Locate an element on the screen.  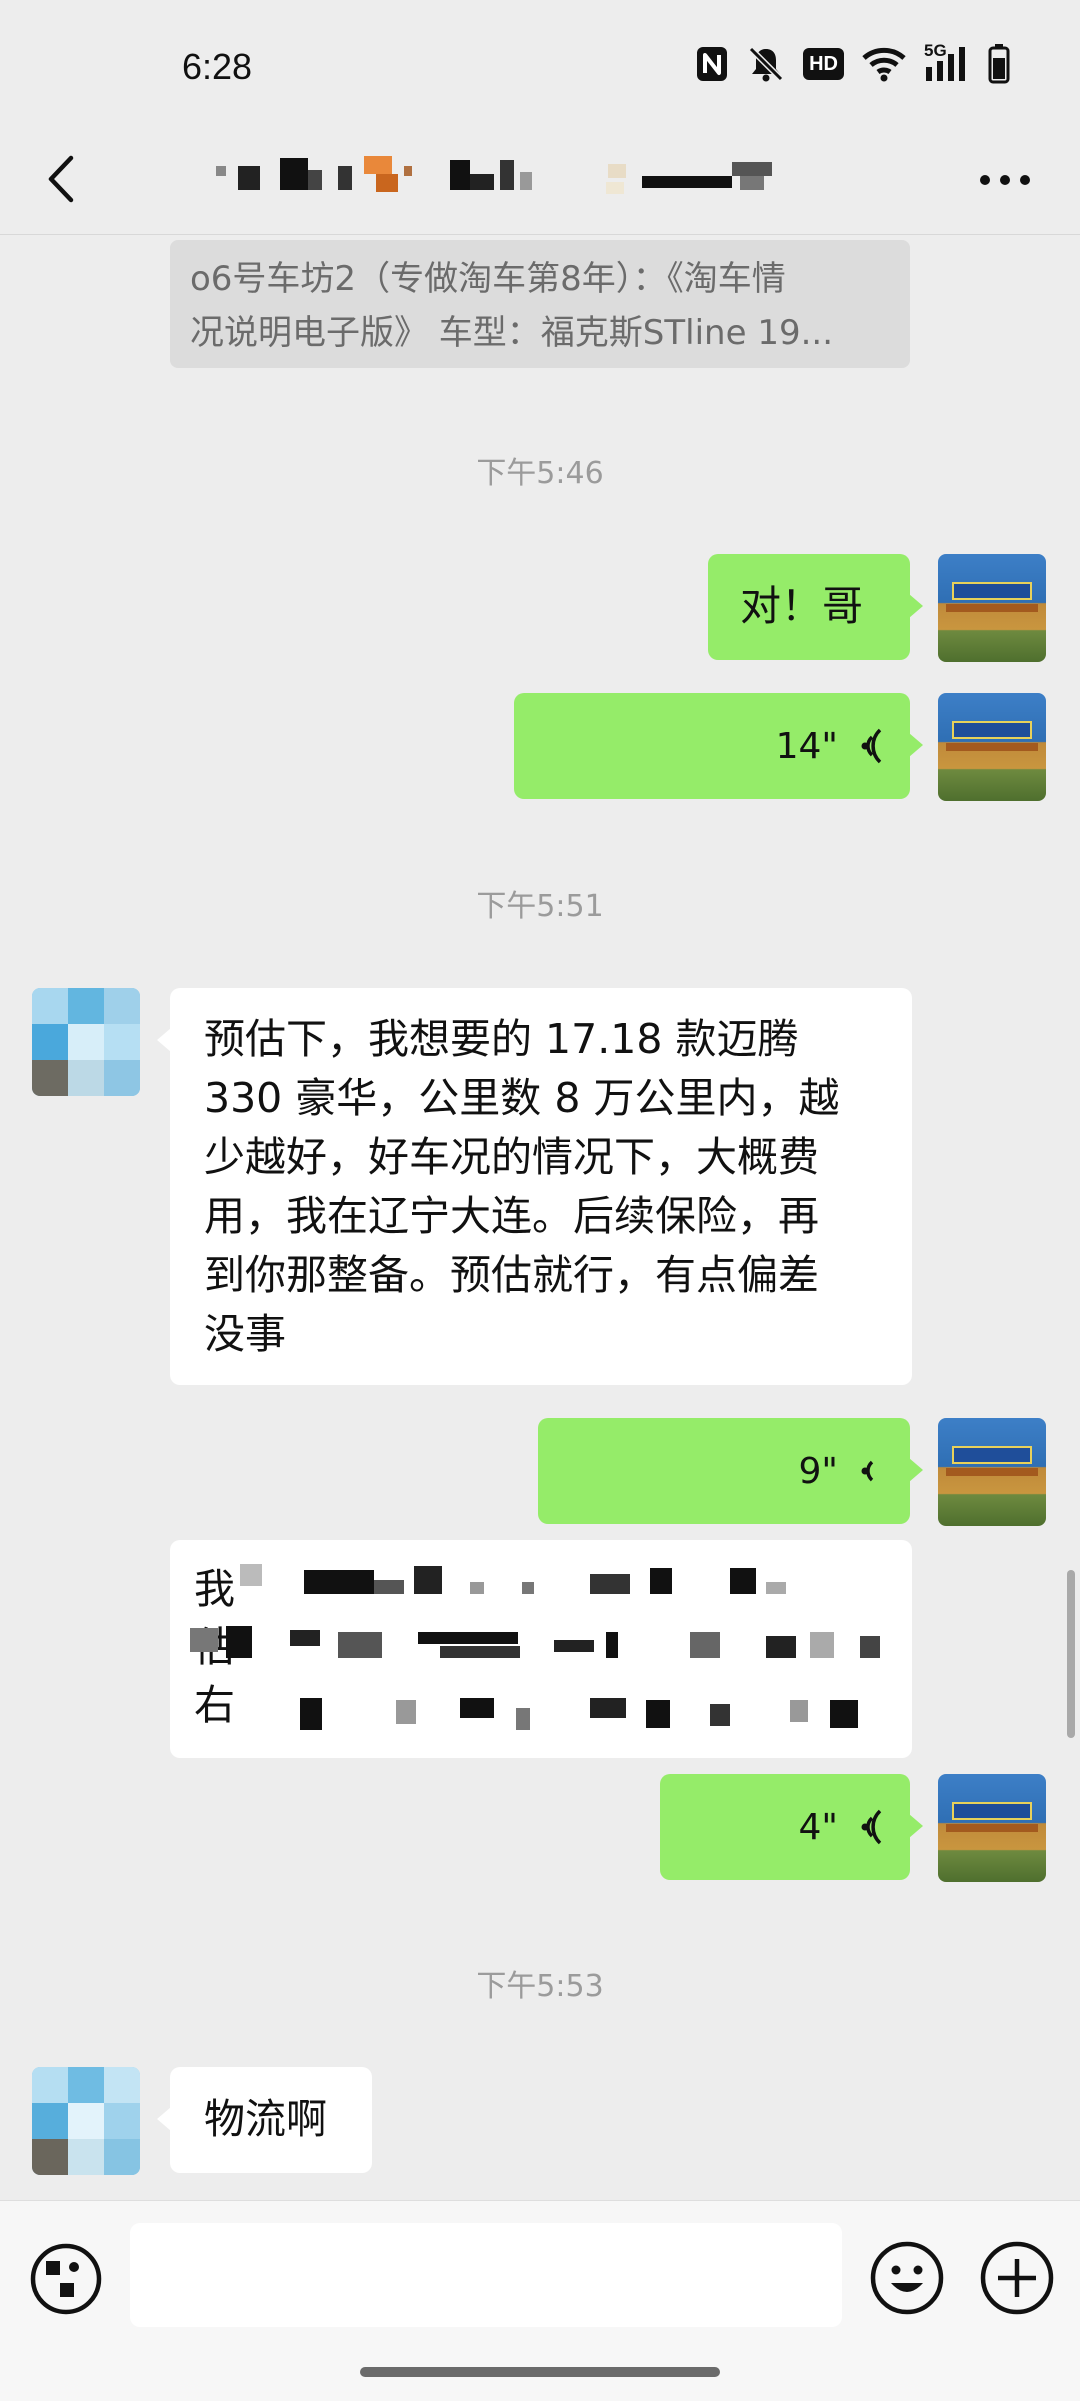
input-bar is located at coordinates (540, 2300).